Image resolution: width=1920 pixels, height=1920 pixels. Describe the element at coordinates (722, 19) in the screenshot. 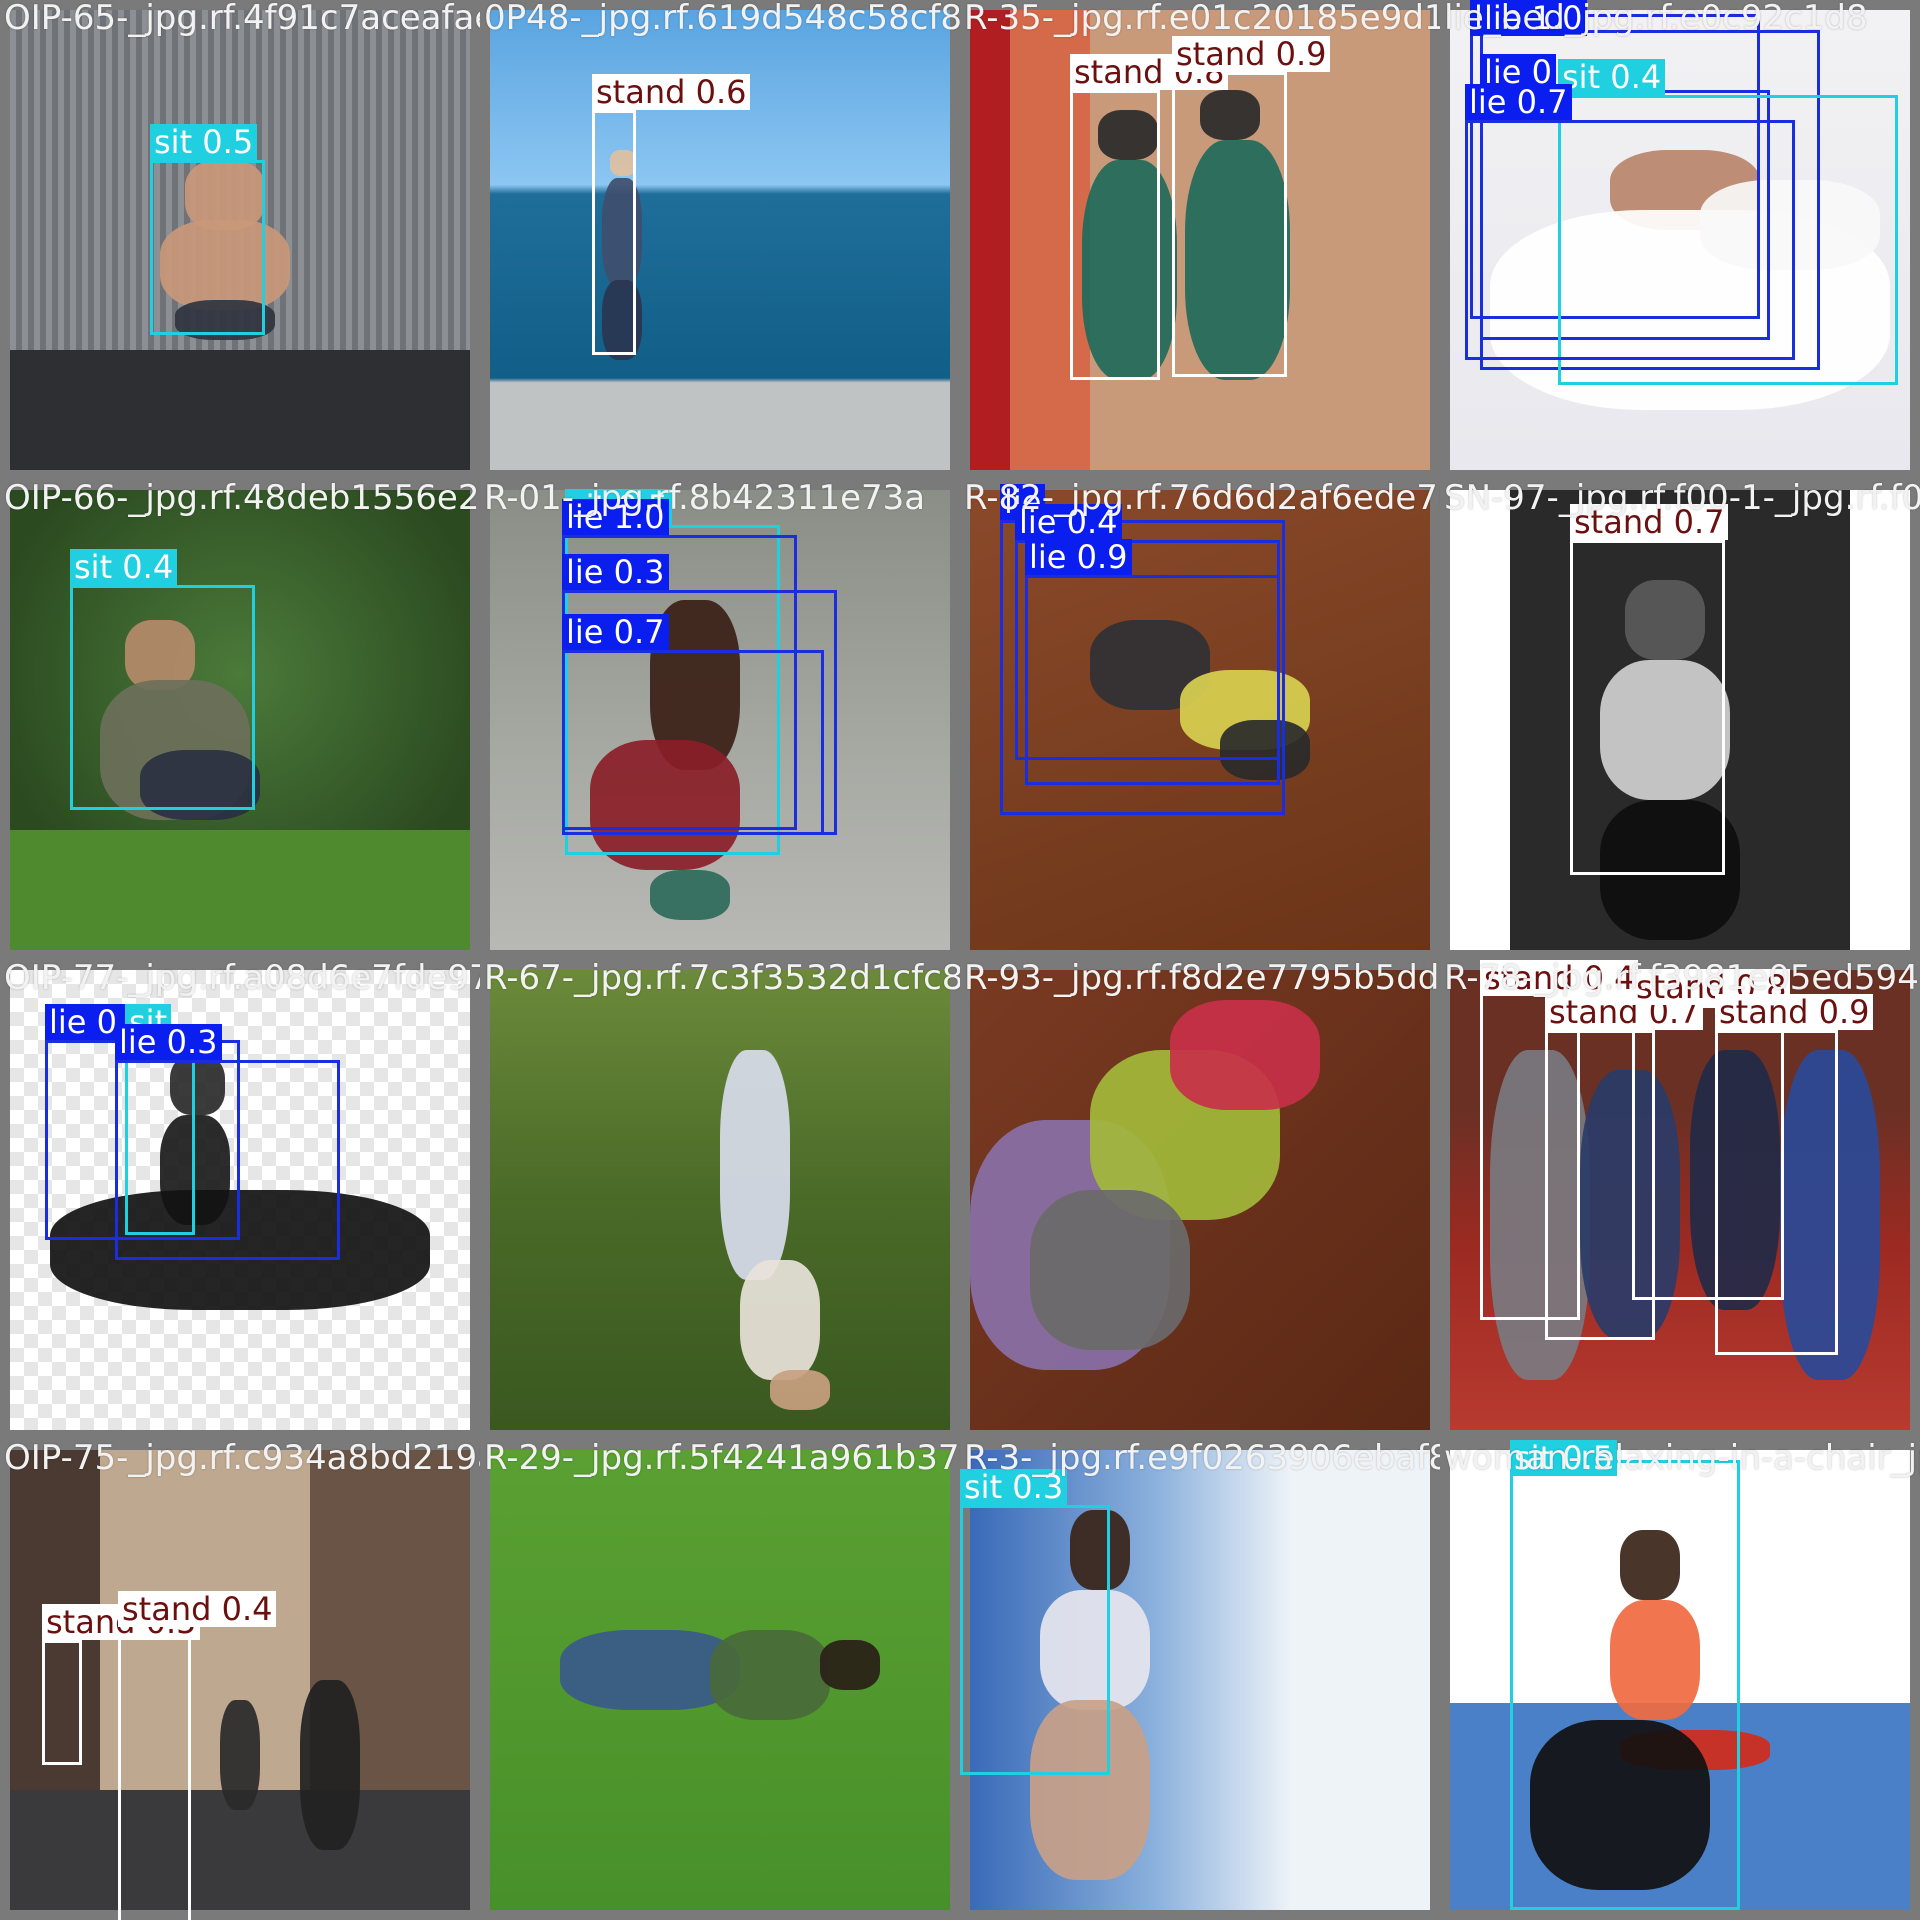

I see `filename-label: 0P48-_jpg.rf.619d548c58cf80255` at that location.